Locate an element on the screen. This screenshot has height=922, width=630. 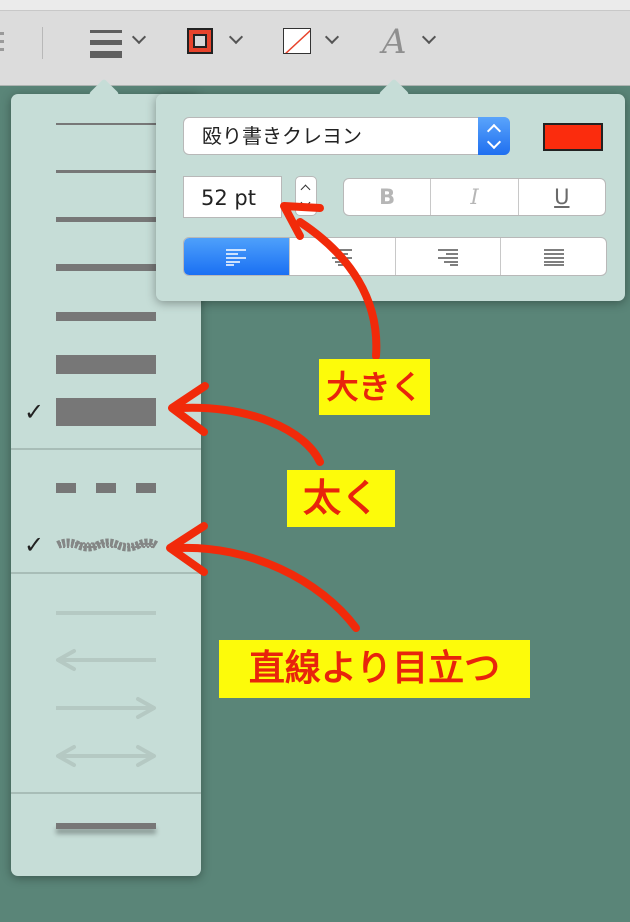
toolbar-separator is located at coordinates (42, 43).